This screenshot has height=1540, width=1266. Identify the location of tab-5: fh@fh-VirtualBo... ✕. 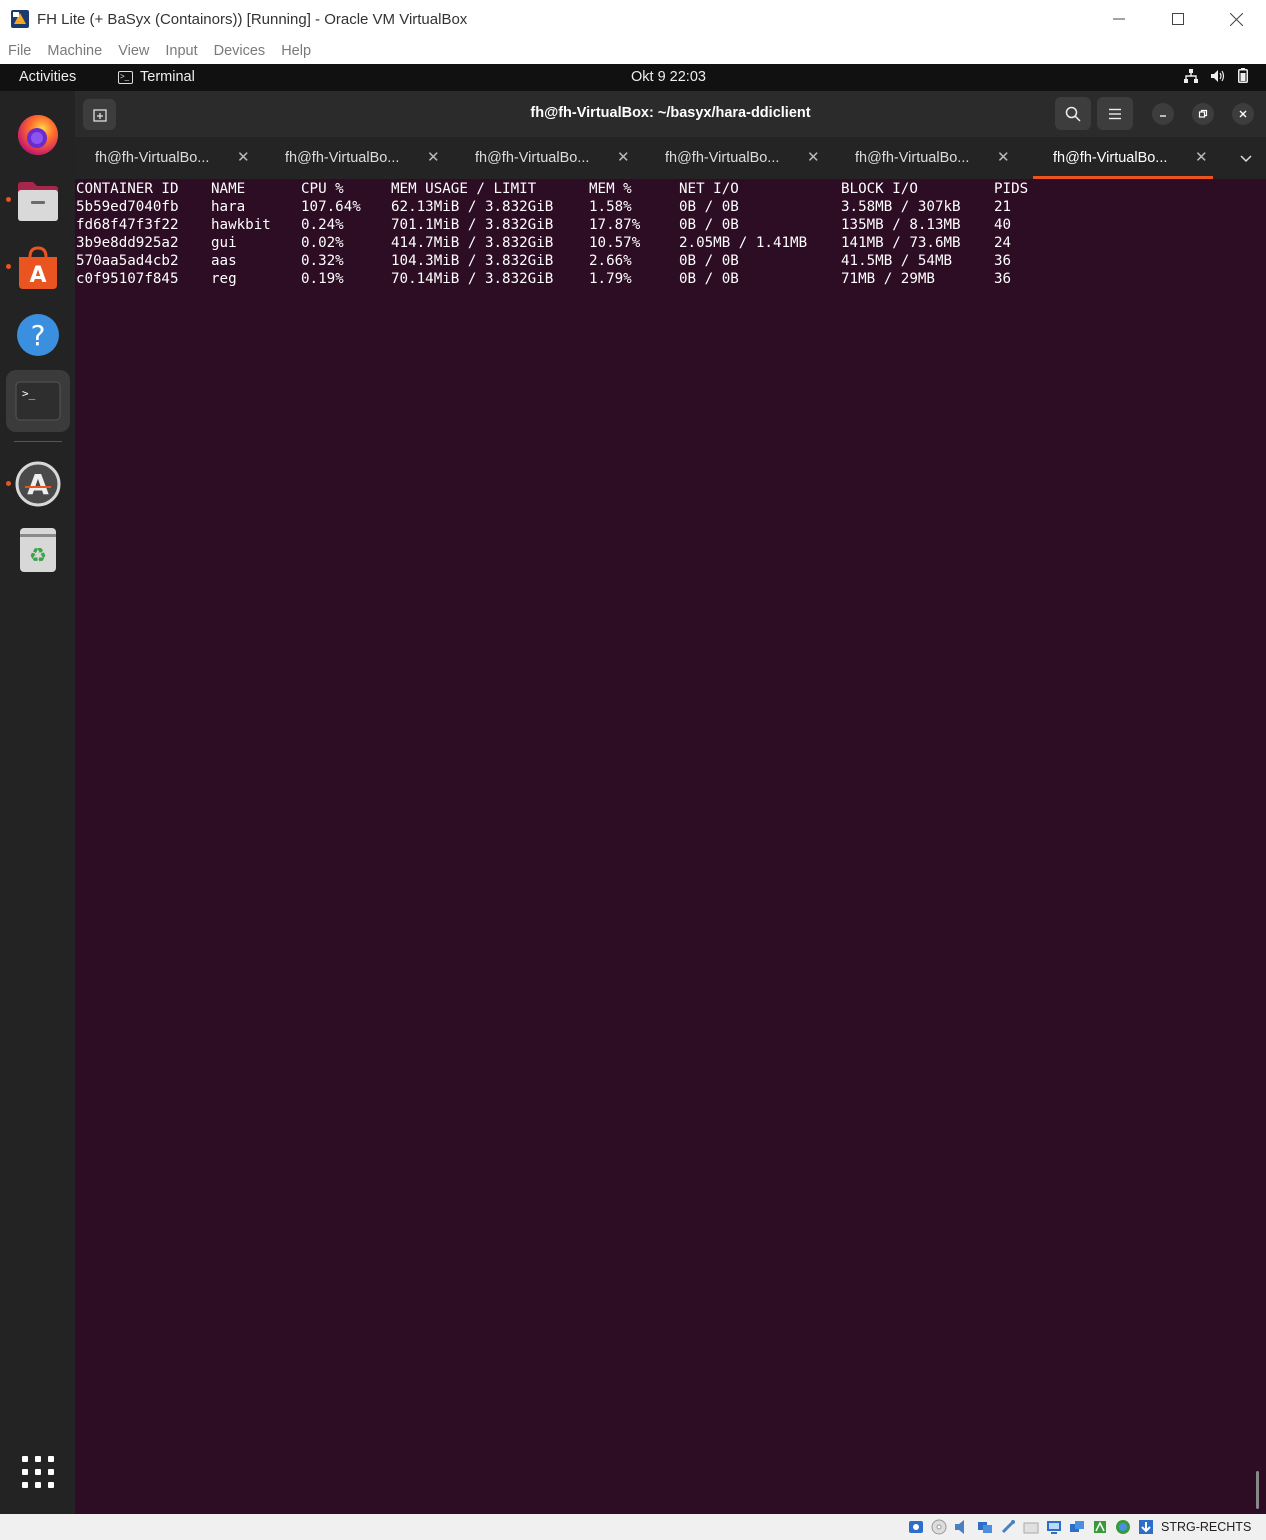
(930, 158).